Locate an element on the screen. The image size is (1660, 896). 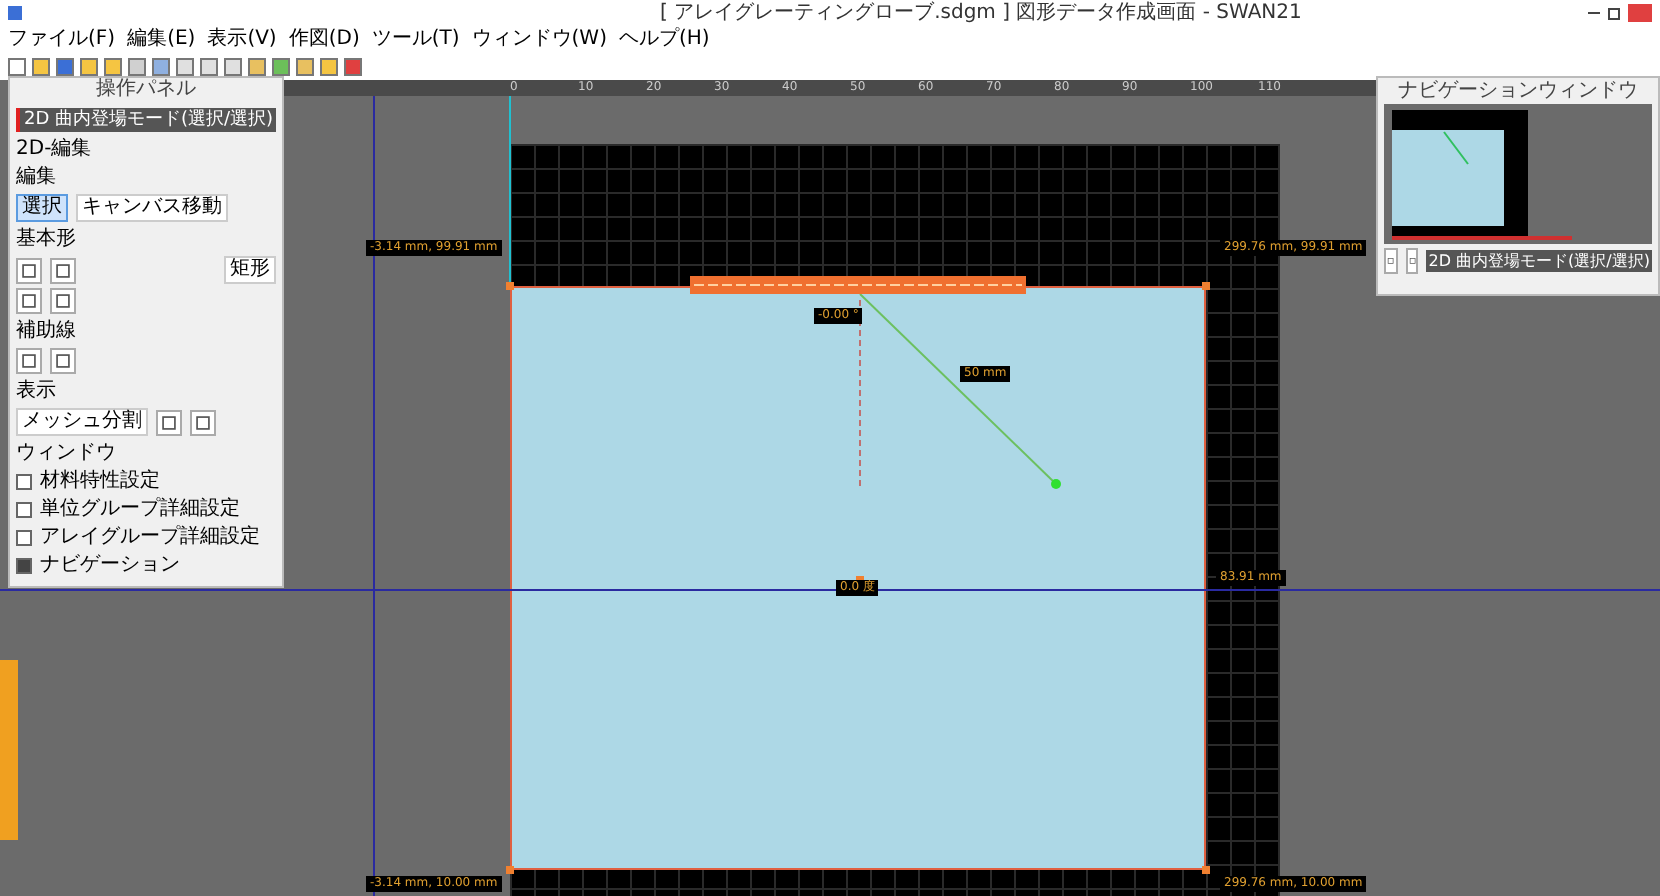
menu-item: 編集(E) is located at coordinates (161, 39).